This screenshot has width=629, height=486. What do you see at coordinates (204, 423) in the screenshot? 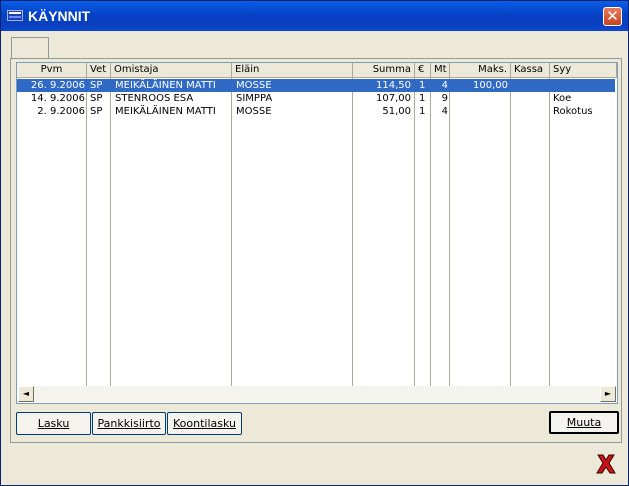
I see `koontilasku-button: Koontilasku` at bounding box center [204, 423].